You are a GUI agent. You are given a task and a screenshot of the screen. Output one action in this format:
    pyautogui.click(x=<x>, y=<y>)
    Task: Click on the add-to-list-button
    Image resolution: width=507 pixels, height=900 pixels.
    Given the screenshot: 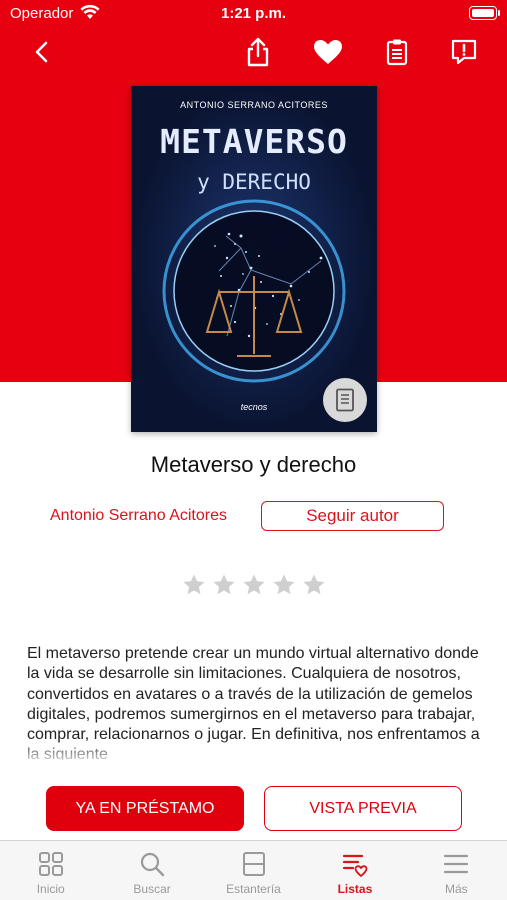 What is the action you would take?
    pyautogui.click(x=397, y=52)
    